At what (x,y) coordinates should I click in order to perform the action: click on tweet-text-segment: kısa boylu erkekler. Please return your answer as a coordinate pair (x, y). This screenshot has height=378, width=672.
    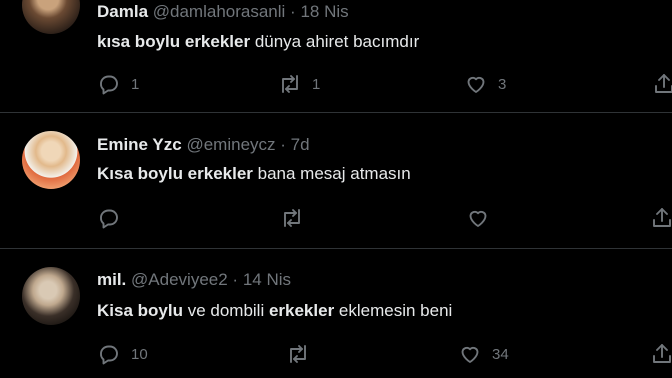
    Looking at the image, I should click on (174, 41).